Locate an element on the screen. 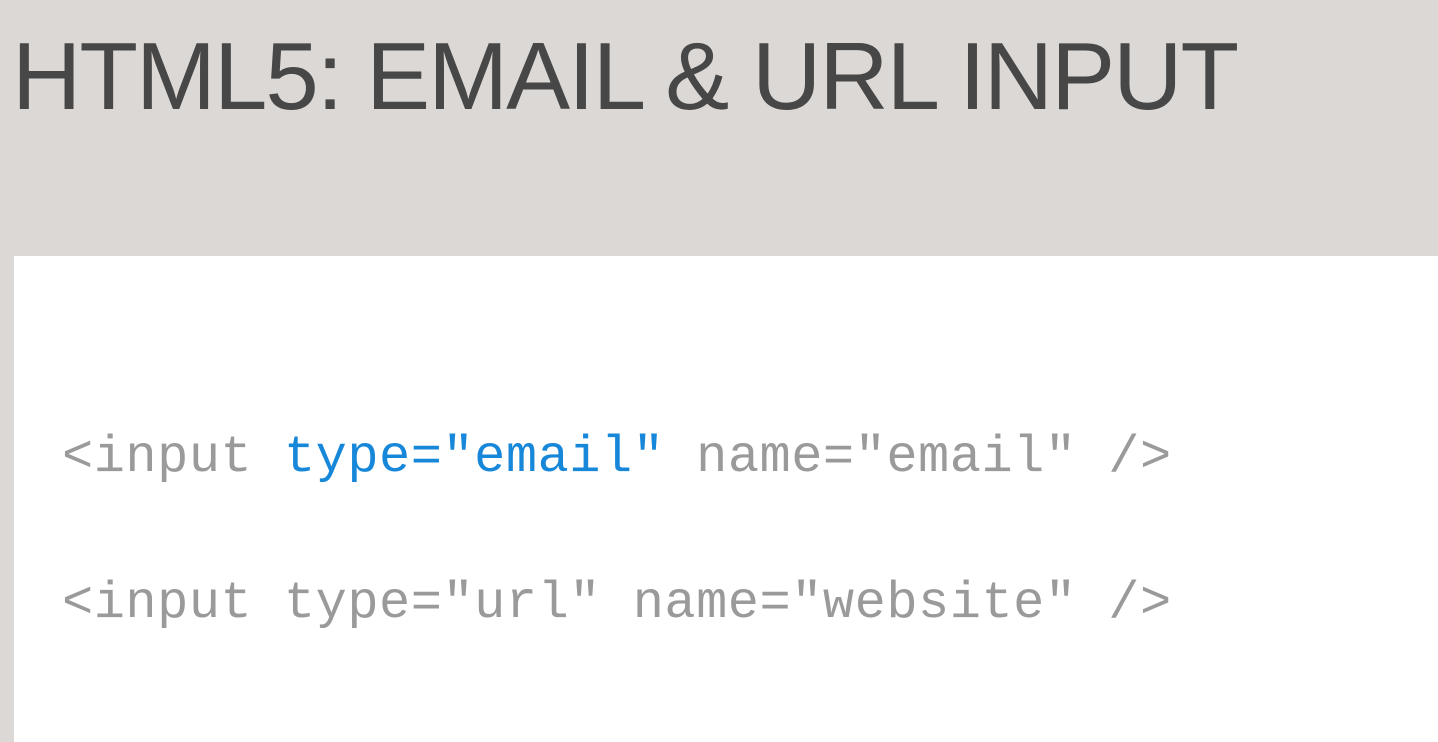  code-segment: name="email" /> is located at coordinates (918, 457).